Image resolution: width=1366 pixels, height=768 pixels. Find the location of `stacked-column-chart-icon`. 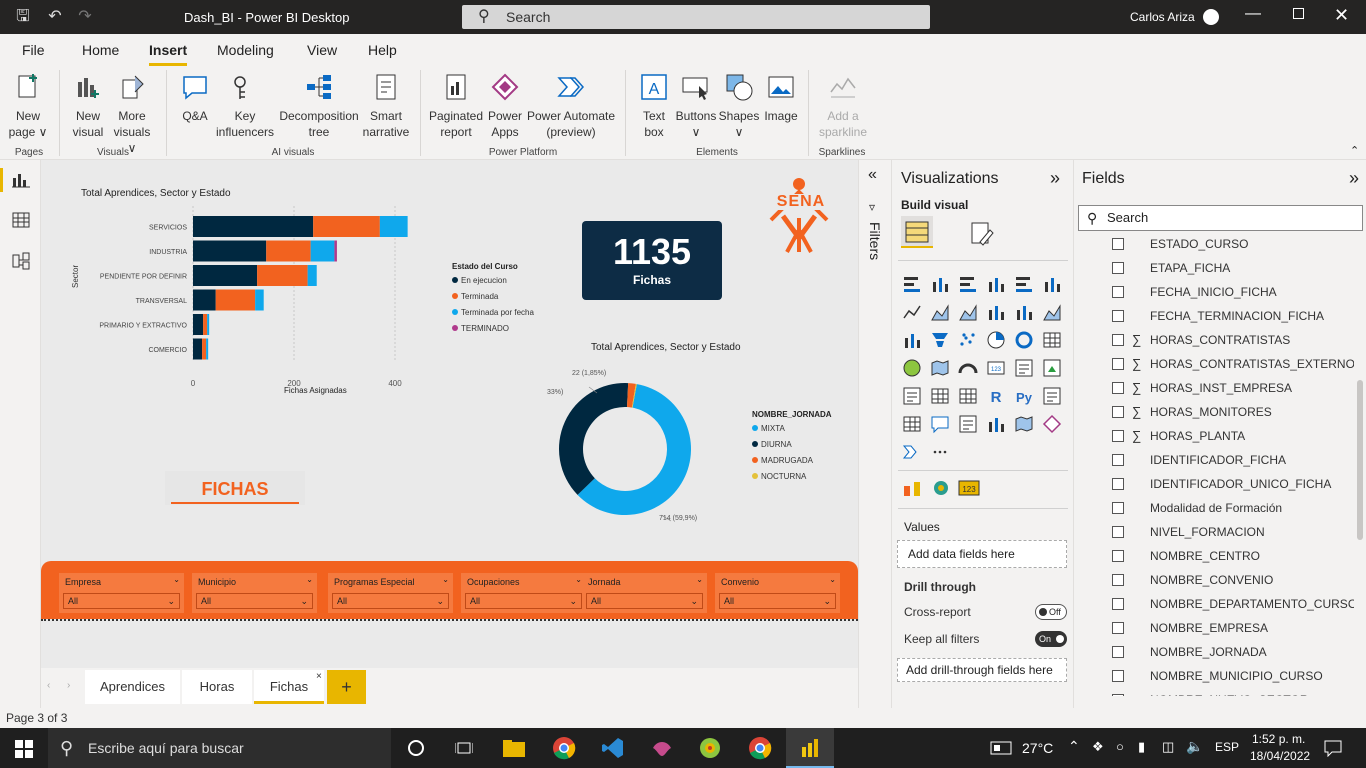

stacked-column-chart-icon is located at coordinates (940, 284).